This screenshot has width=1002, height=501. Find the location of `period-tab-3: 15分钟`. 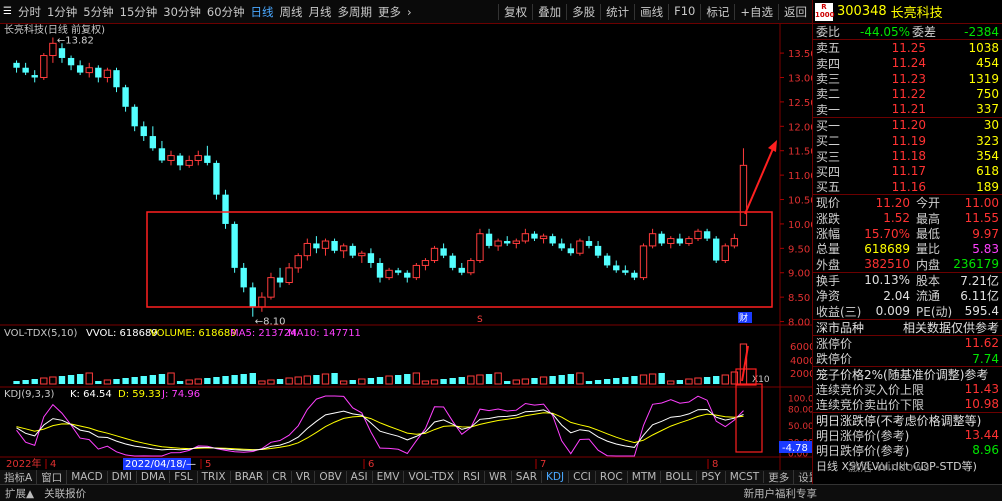

period-tab-3: 15分钟 is located at coordinates (139, 12).